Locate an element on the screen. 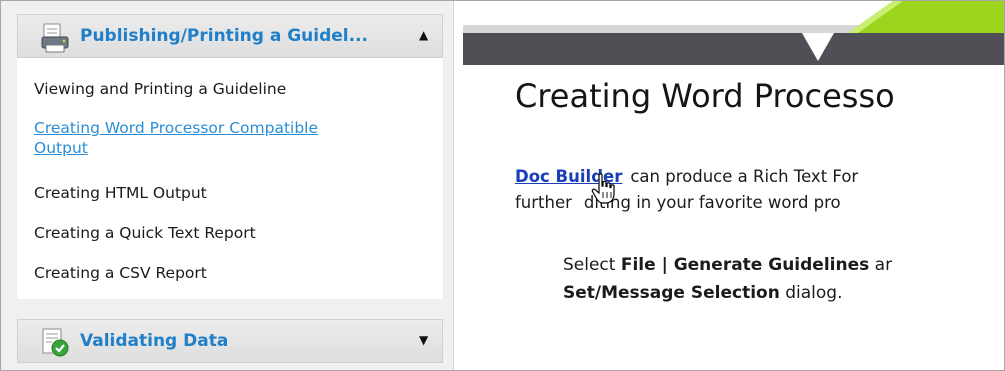 The height and width of the screenshot is (371, 1005). step-text: ar is located at coordinates (881, 265).